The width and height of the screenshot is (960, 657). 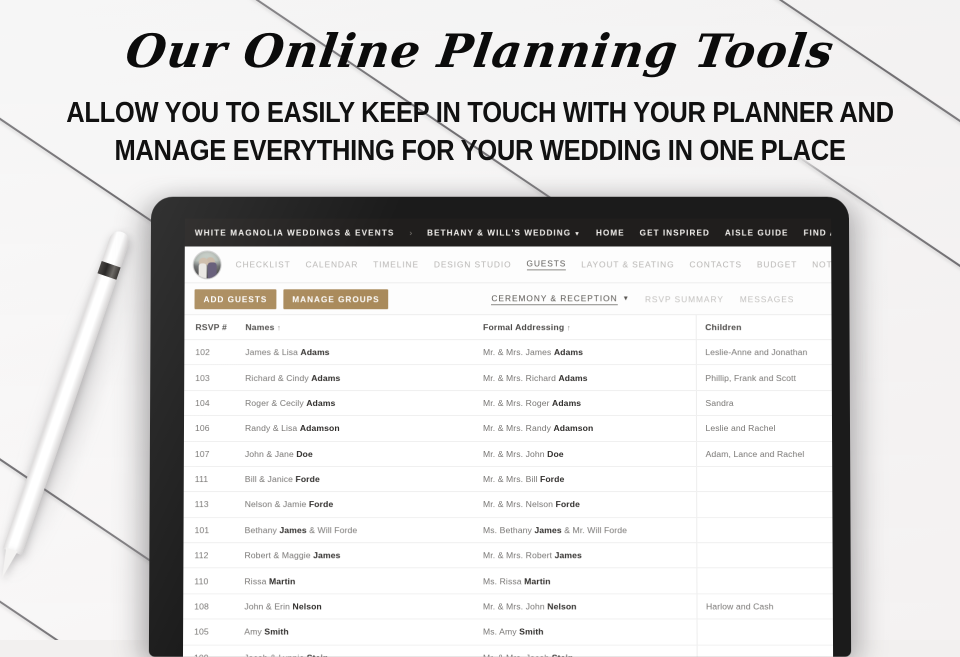 What do you see at coordinates (354, 581) in the screenshot?
I see `cell-names: Rissa Martin` at bounding box center [354, 581].